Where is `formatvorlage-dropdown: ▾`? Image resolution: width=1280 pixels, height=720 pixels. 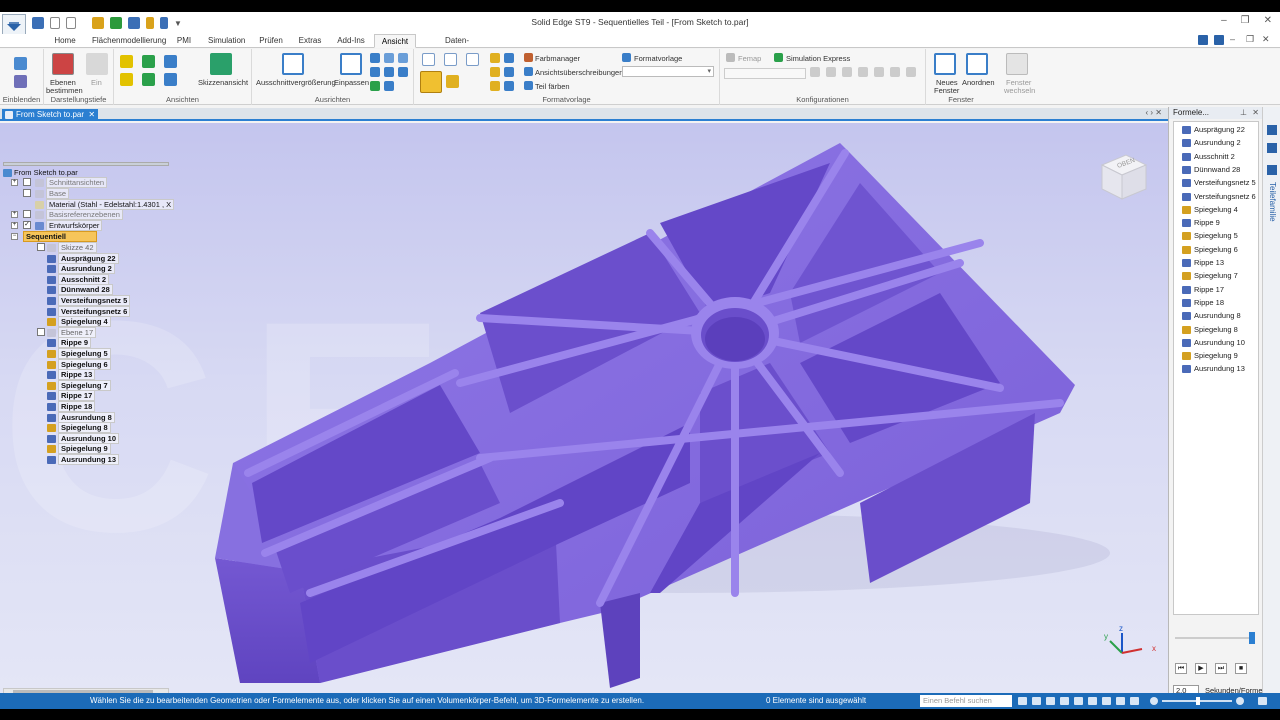
formatvorlage-dropdown: ▾ is located at coordinates (668, 71).